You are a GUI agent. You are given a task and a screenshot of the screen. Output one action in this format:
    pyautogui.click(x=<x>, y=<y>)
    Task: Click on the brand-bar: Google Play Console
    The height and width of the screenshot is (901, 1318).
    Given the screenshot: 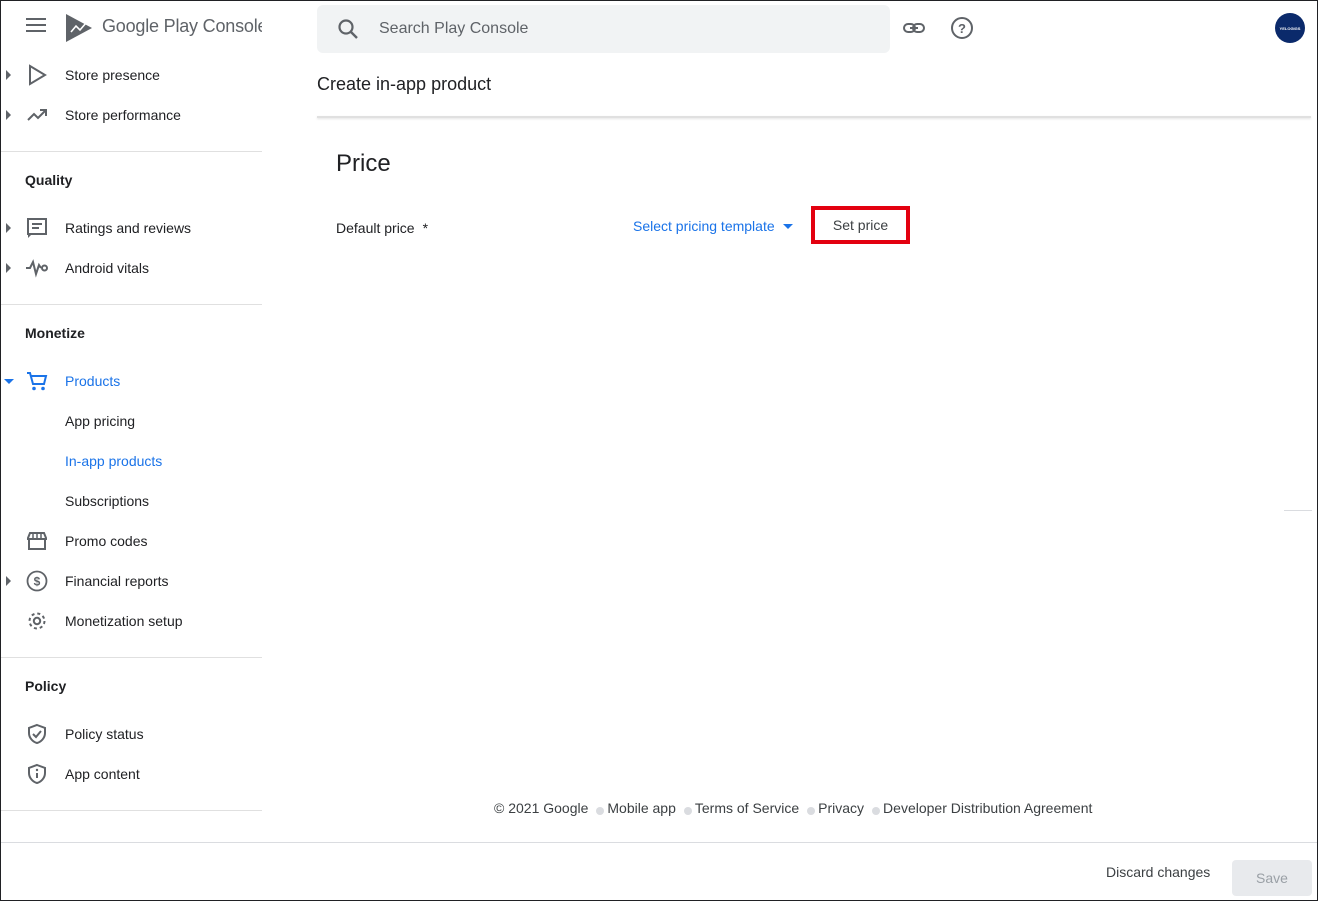 What is the action you would take?
    pyautogui.click(x=131, y=28)
    